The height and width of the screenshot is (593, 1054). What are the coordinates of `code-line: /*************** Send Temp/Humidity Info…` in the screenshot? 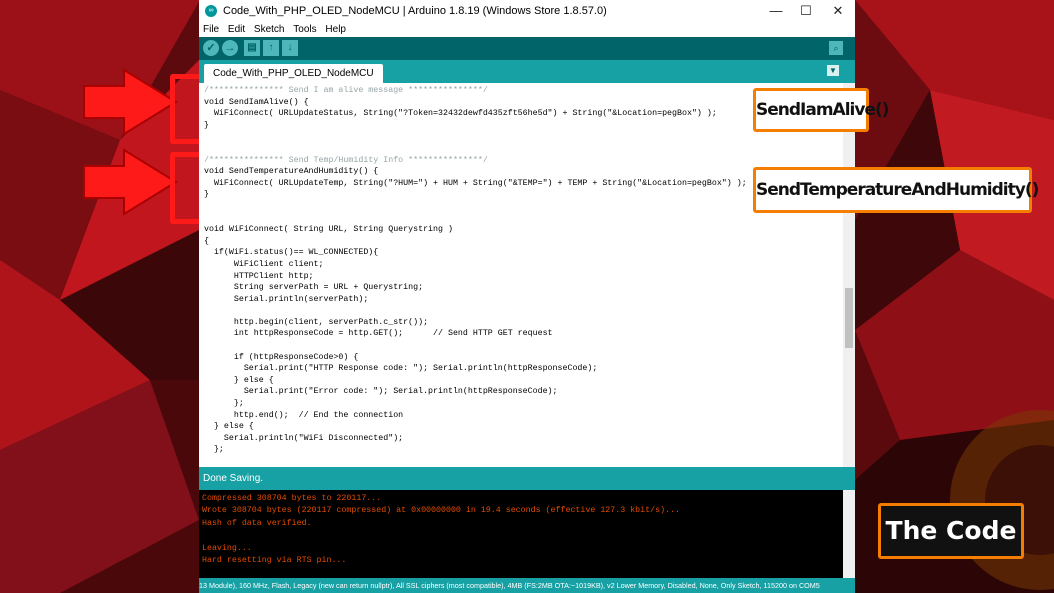 It's located at (346, 160).